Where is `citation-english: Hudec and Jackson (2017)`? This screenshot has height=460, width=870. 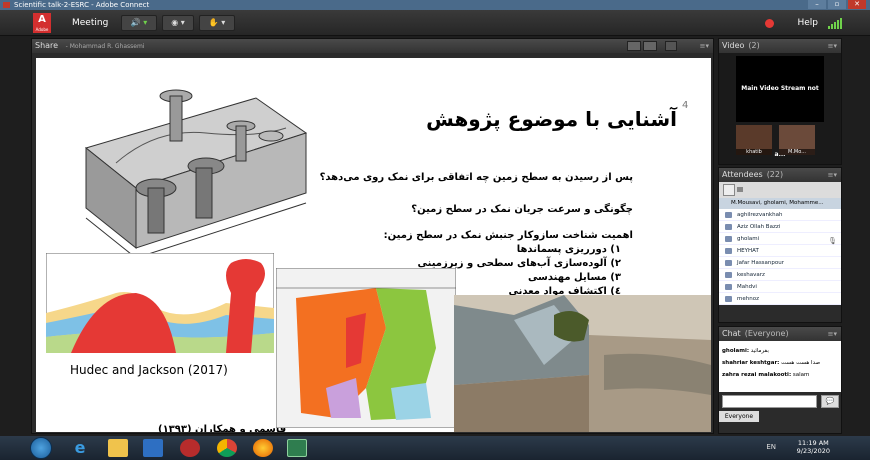
citation-english: Hudec and Jackson (2017) is located at coordinates (149, 370).